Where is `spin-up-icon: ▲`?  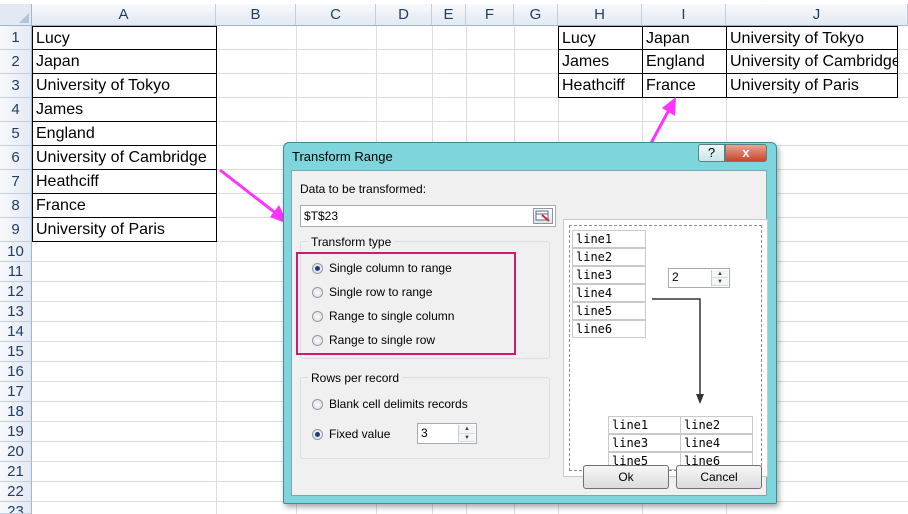
spin-up-icon: ▲ is located at coordinates (467, 429).